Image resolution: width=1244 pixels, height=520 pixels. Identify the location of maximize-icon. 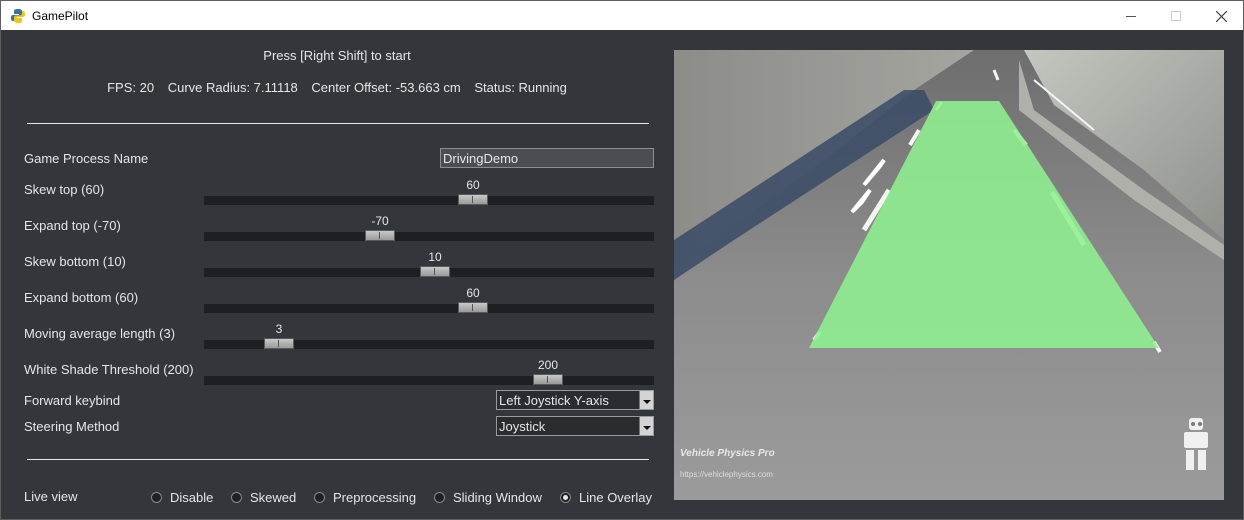
(1176, 16).